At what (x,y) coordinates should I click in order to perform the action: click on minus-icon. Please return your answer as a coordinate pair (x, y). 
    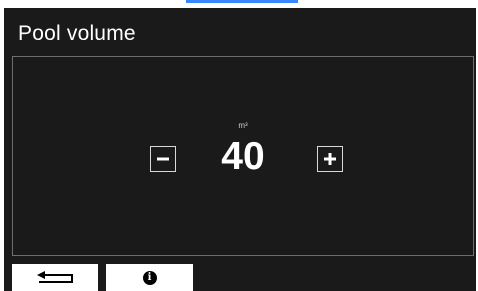
    Looking at the image, I should click on (163, 159).